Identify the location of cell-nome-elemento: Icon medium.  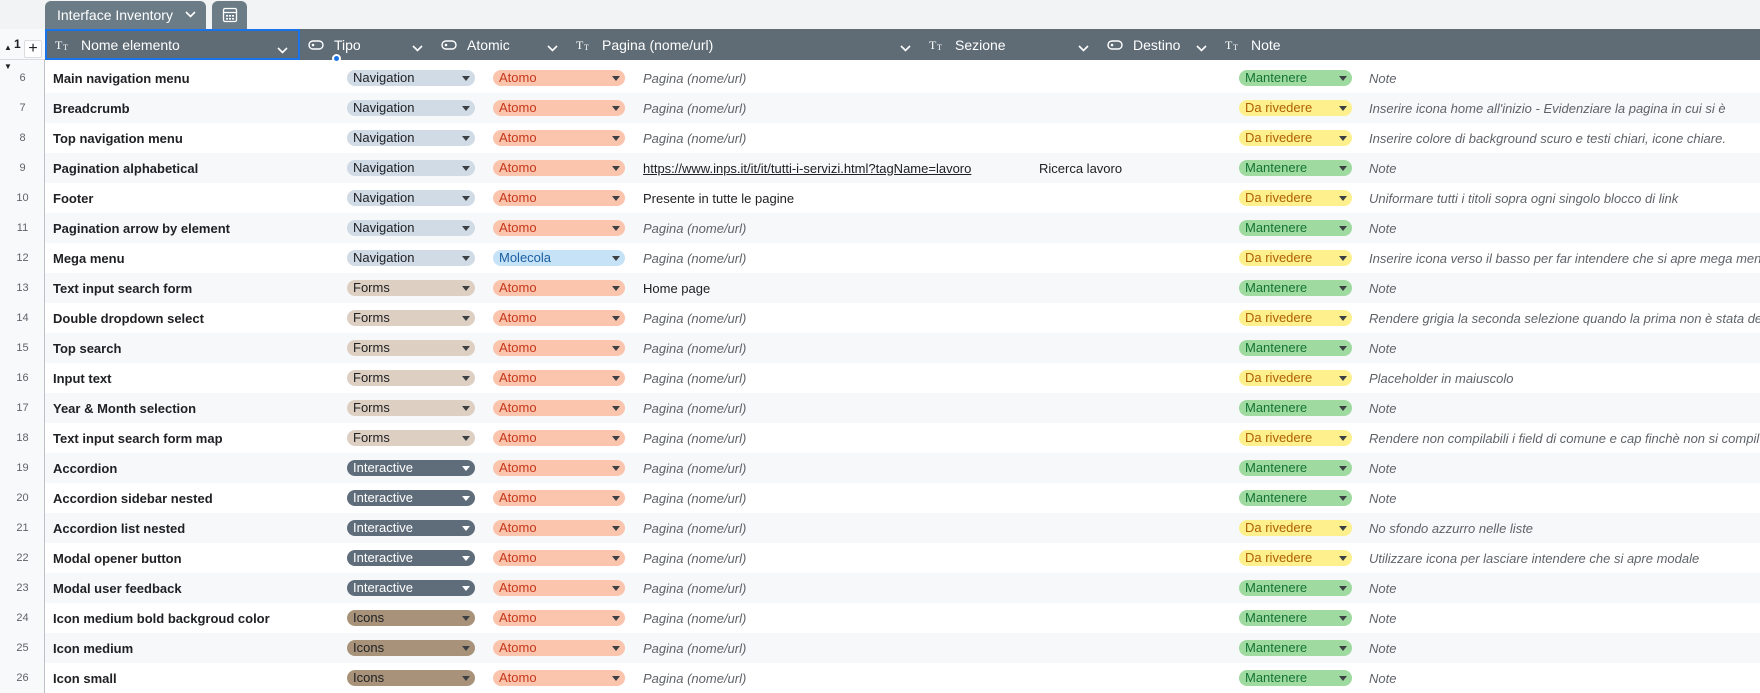
(195, 648).